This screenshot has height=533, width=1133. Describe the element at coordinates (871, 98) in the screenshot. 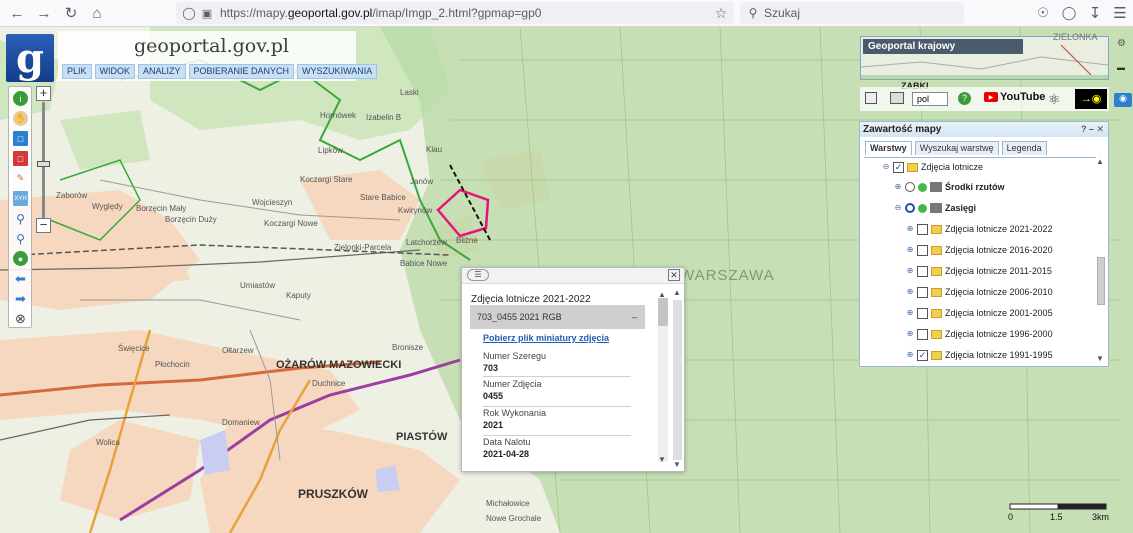

I see `print-icon` at that location.